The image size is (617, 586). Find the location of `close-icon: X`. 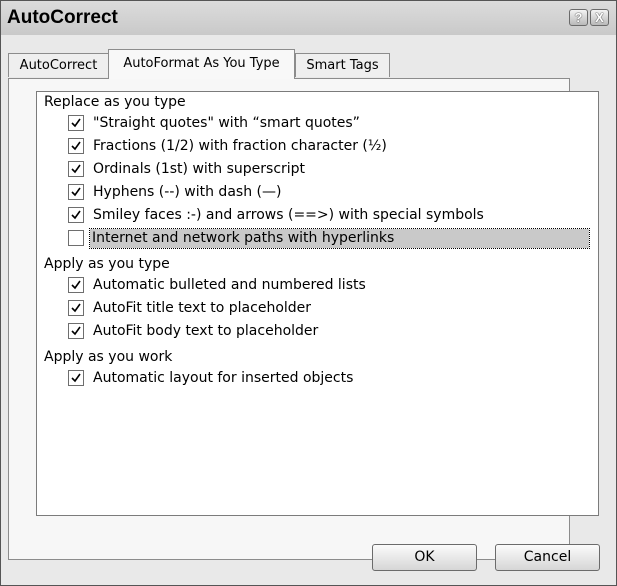

close-icon: X is located at coordinates (599, 17).